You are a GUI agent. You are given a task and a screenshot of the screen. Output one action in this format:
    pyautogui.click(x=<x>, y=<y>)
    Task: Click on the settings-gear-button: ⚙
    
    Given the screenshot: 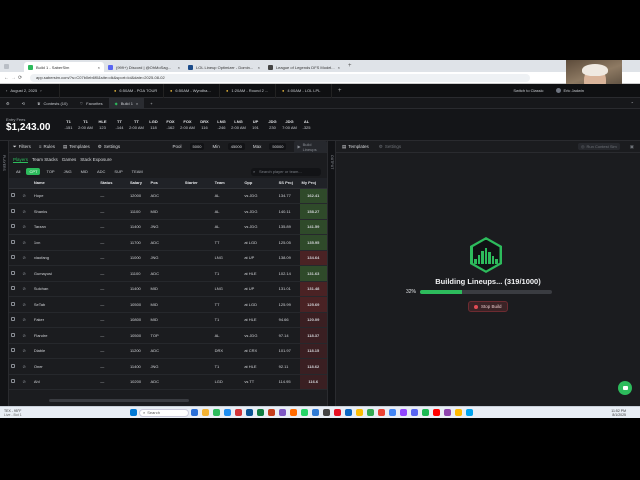 What is the action you would take?
    pyautogui.click(x=8, y=103)
    